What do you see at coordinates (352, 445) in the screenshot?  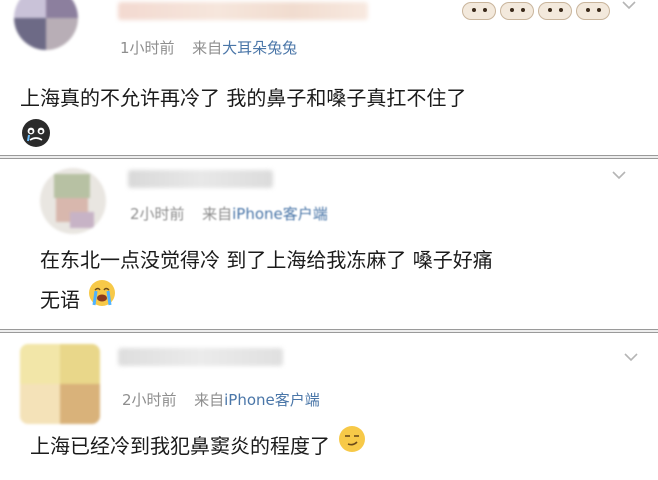 I see `smirk-face-emoji` at bounding box center [352, 445].